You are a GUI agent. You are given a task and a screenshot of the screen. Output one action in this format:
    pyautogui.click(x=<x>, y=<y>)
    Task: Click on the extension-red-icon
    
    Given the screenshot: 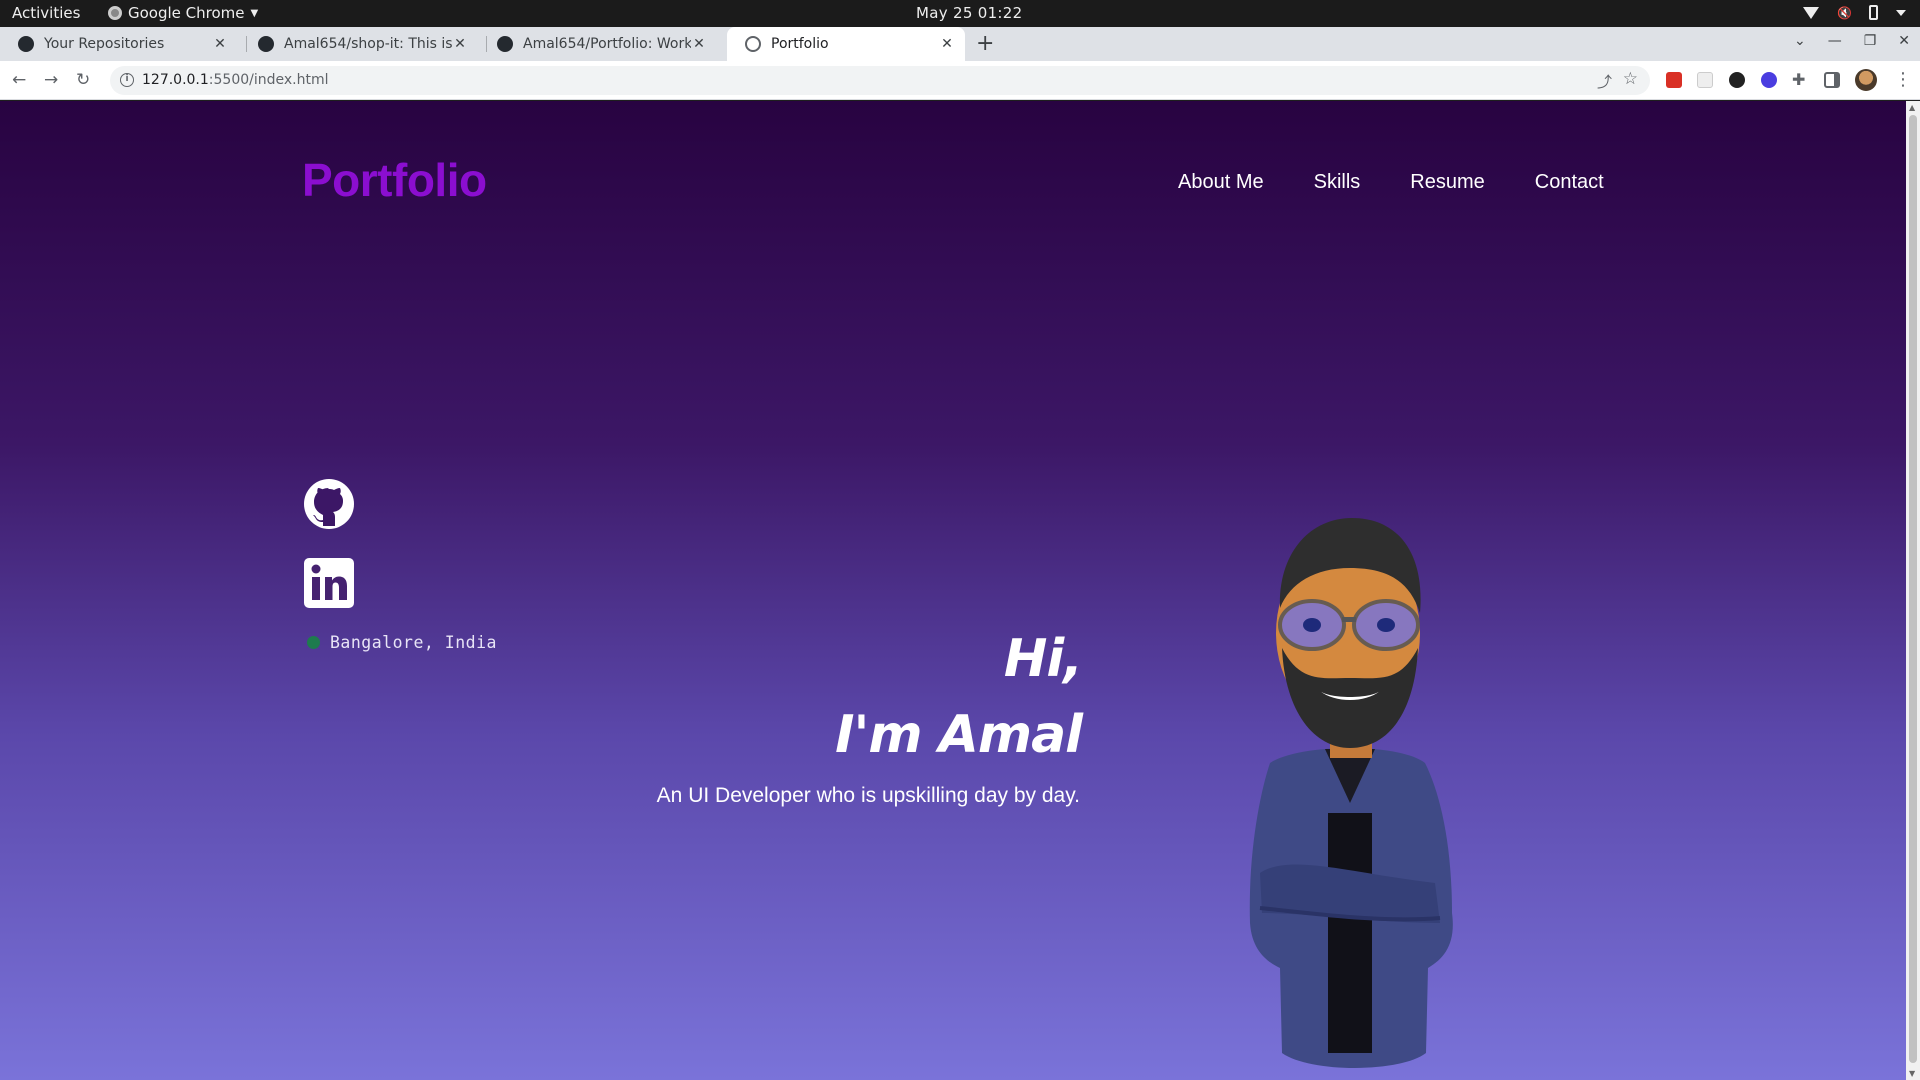 What is the action you would take?
    pyautogui.click(x=1674, y=80)
    